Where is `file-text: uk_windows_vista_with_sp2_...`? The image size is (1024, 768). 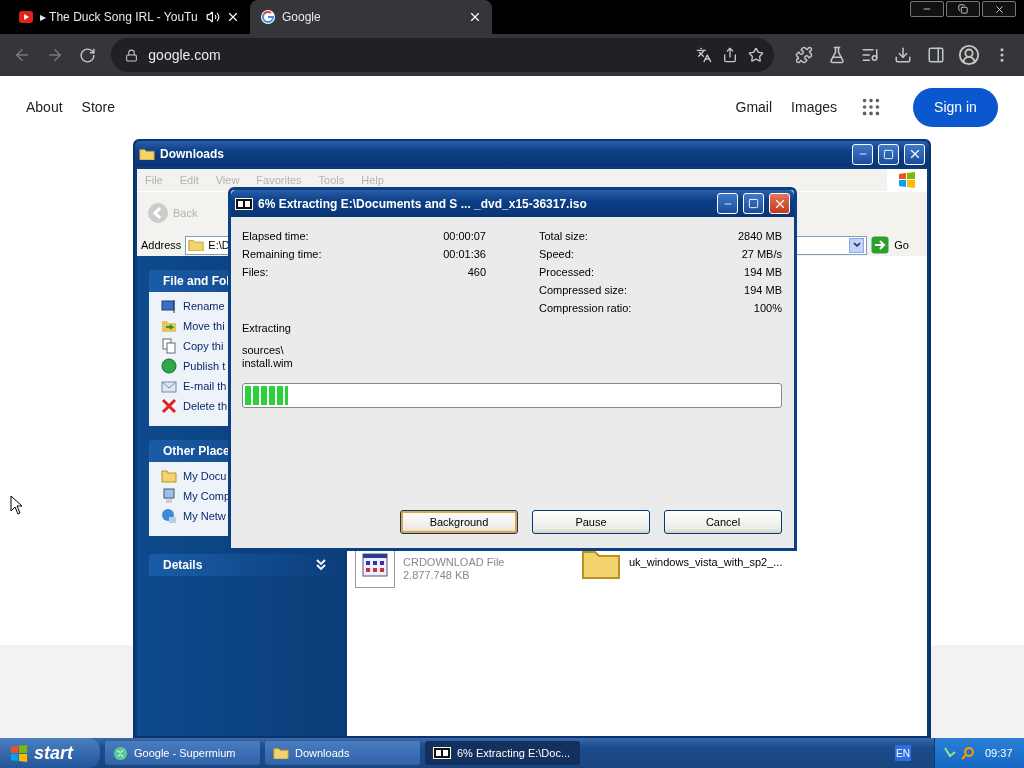
file-text: uk_windows_vista_with_sp2_... is located at coordinates (706, 562).